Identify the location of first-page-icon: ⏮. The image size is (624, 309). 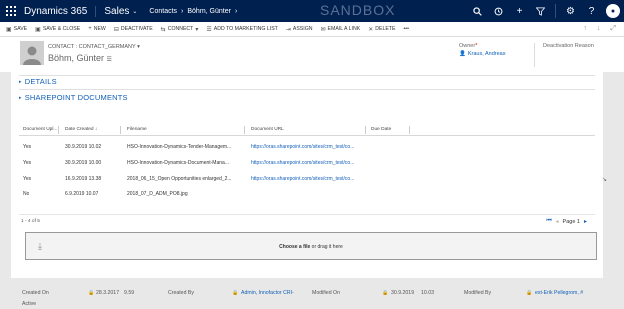
(548, 221).